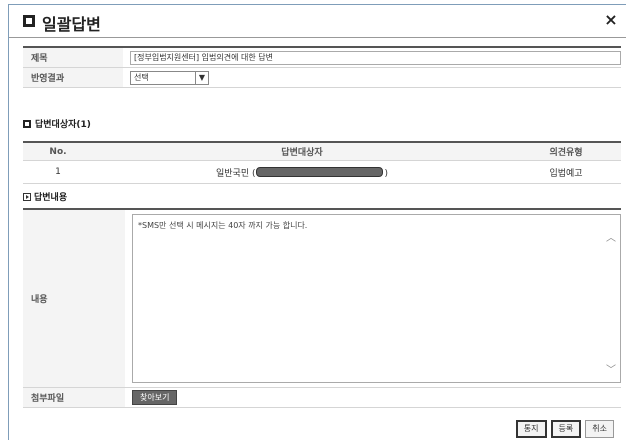 The image size is (630, 443). I want to click on subject-row: 제목, so click(322, 57).